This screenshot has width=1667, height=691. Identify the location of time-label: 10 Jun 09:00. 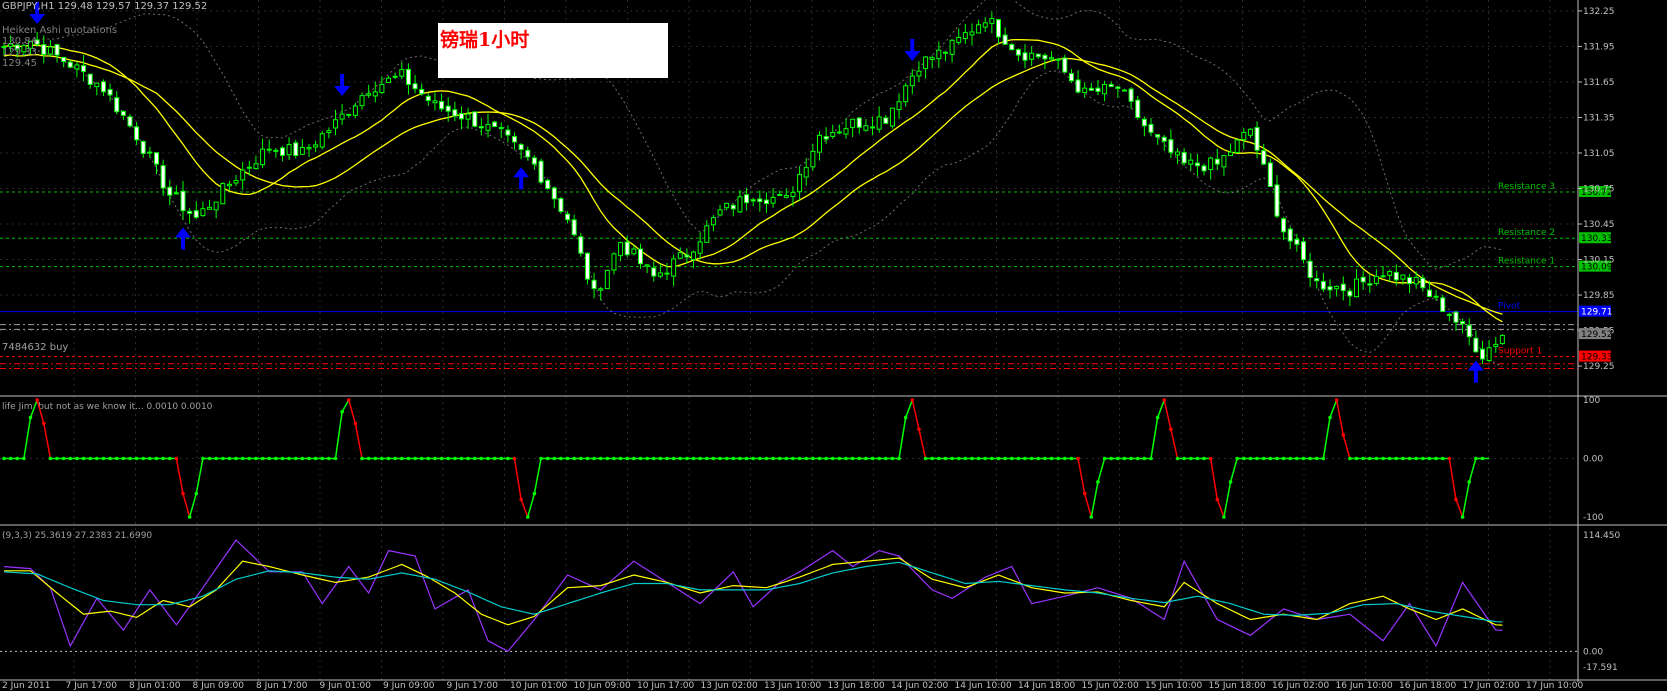
(602, 686).